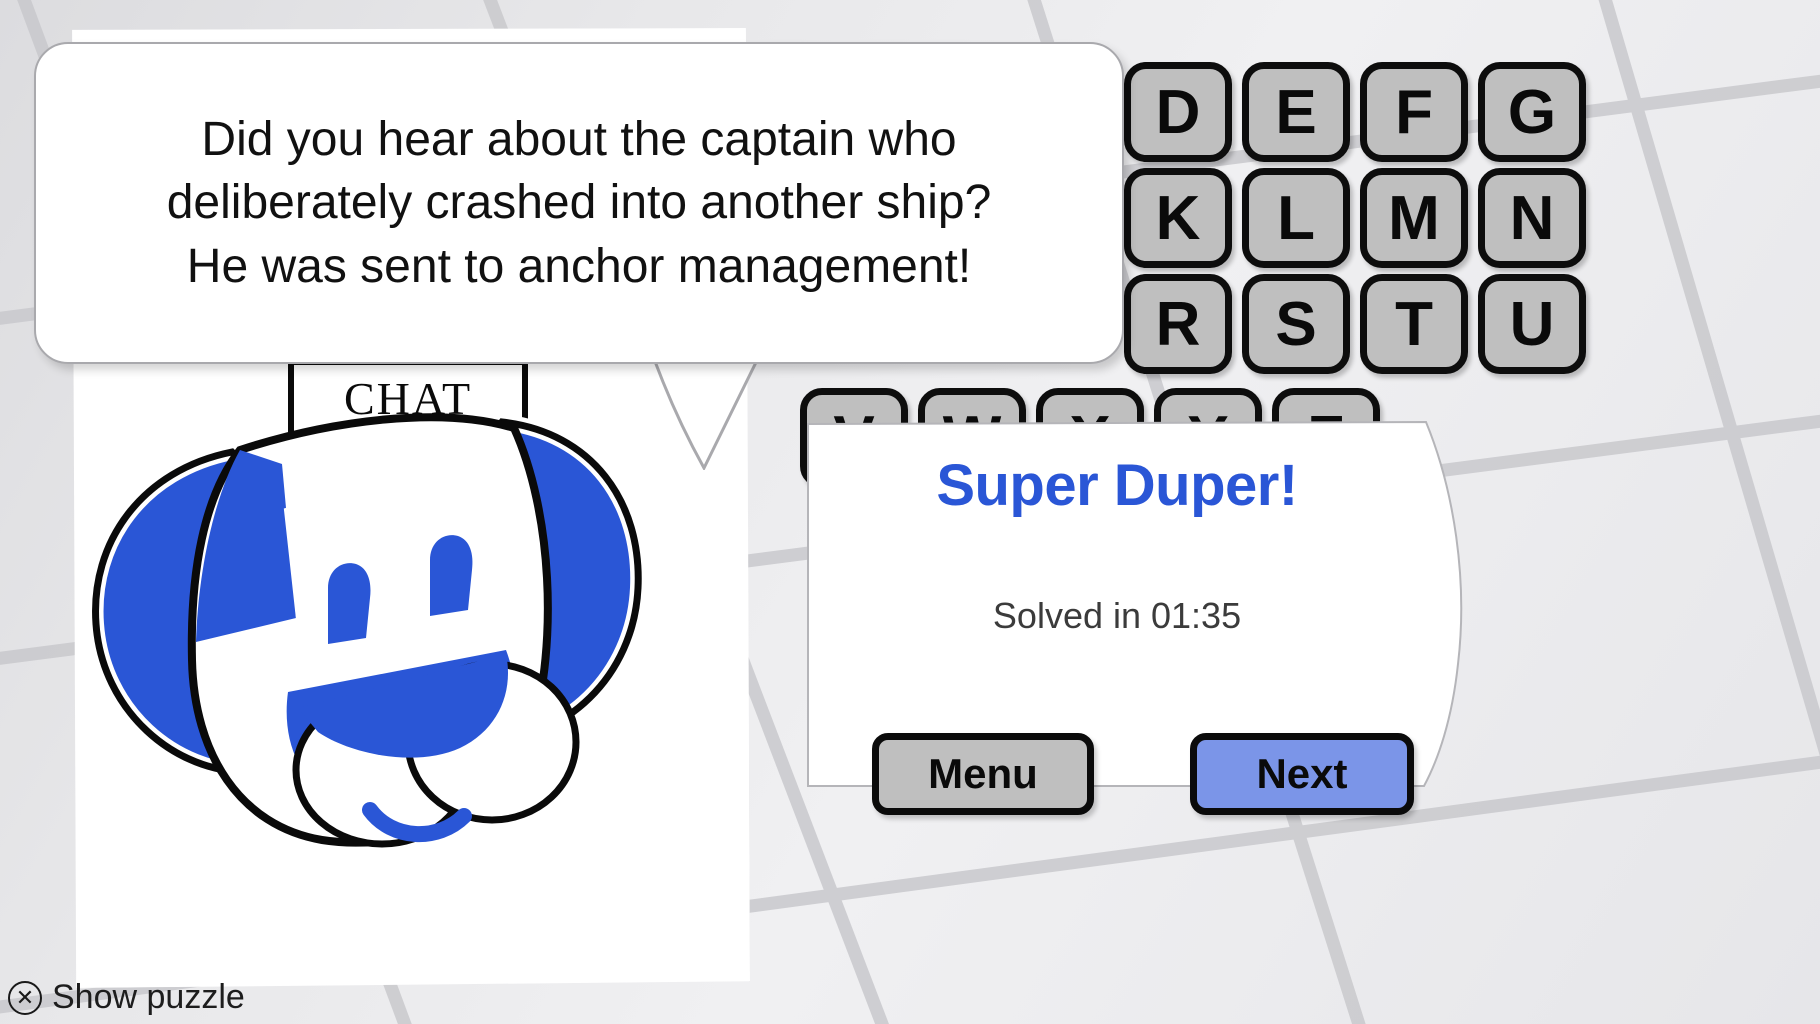 This screenshot has width=1820, height=1024. What do you see at coordinates (1296, 218) in the screenshot?
I see `key-L: L` at bounding box center [1296, 218].